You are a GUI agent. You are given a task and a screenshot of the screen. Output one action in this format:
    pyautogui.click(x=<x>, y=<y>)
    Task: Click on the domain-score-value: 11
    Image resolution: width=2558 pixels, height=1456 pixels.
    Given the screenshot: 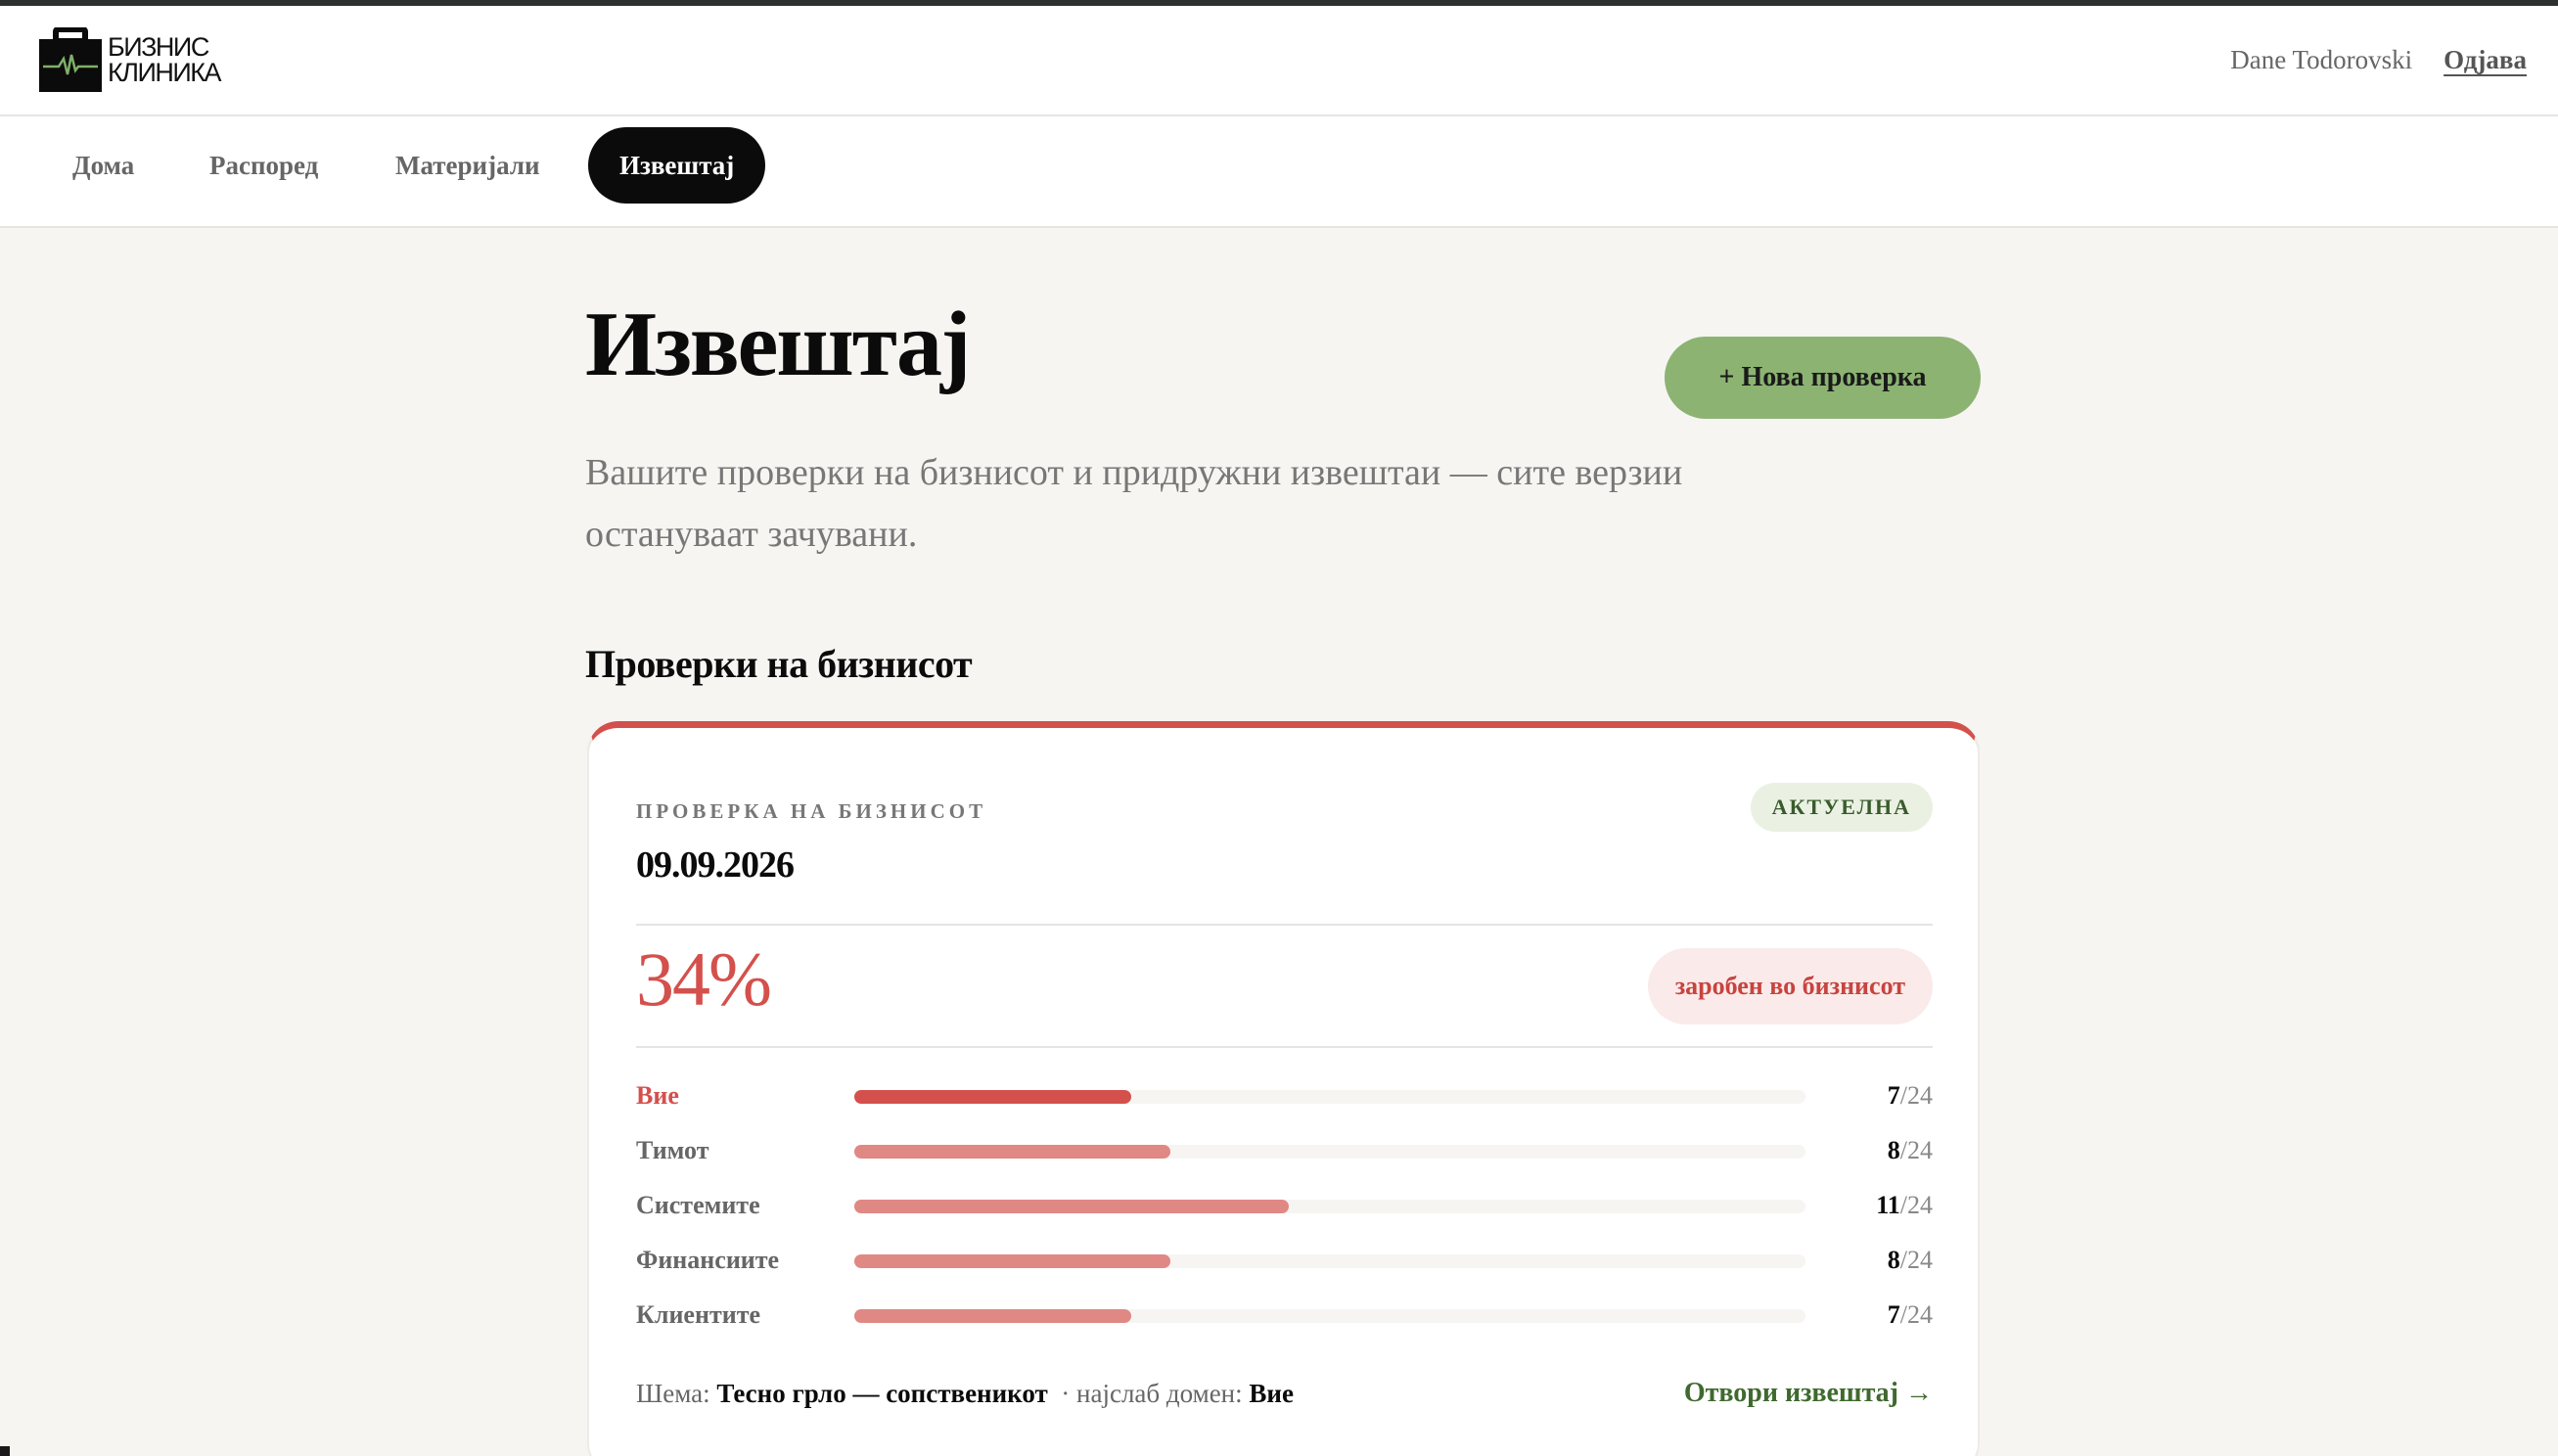 What is the action you would take?
    pyautogui.click(x=1888, y=1205)
    